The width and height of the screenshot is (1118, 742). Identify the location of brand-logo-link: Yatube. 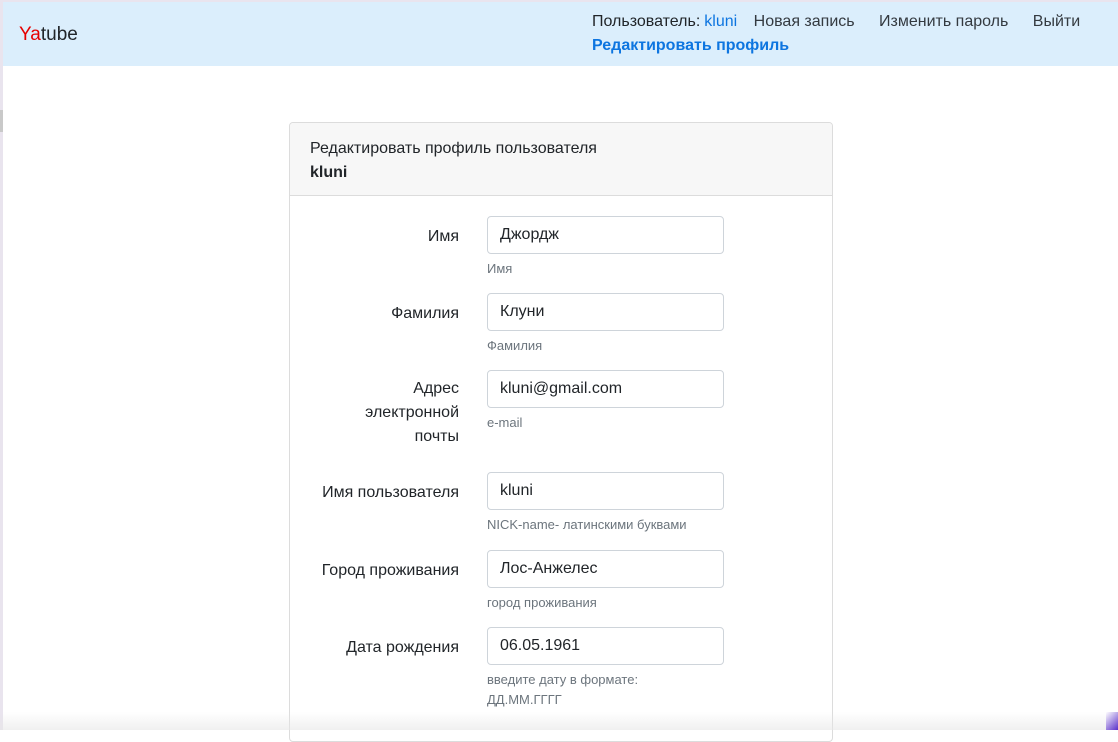
(48, 35).